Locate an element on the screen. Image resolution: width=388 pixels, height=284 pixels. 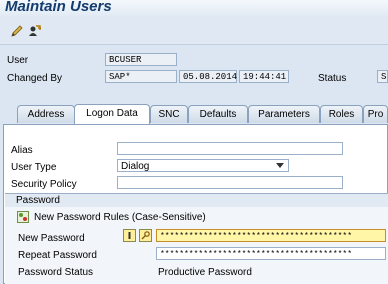
changed-by-label: Changed By is located at coordinates (35, 78).